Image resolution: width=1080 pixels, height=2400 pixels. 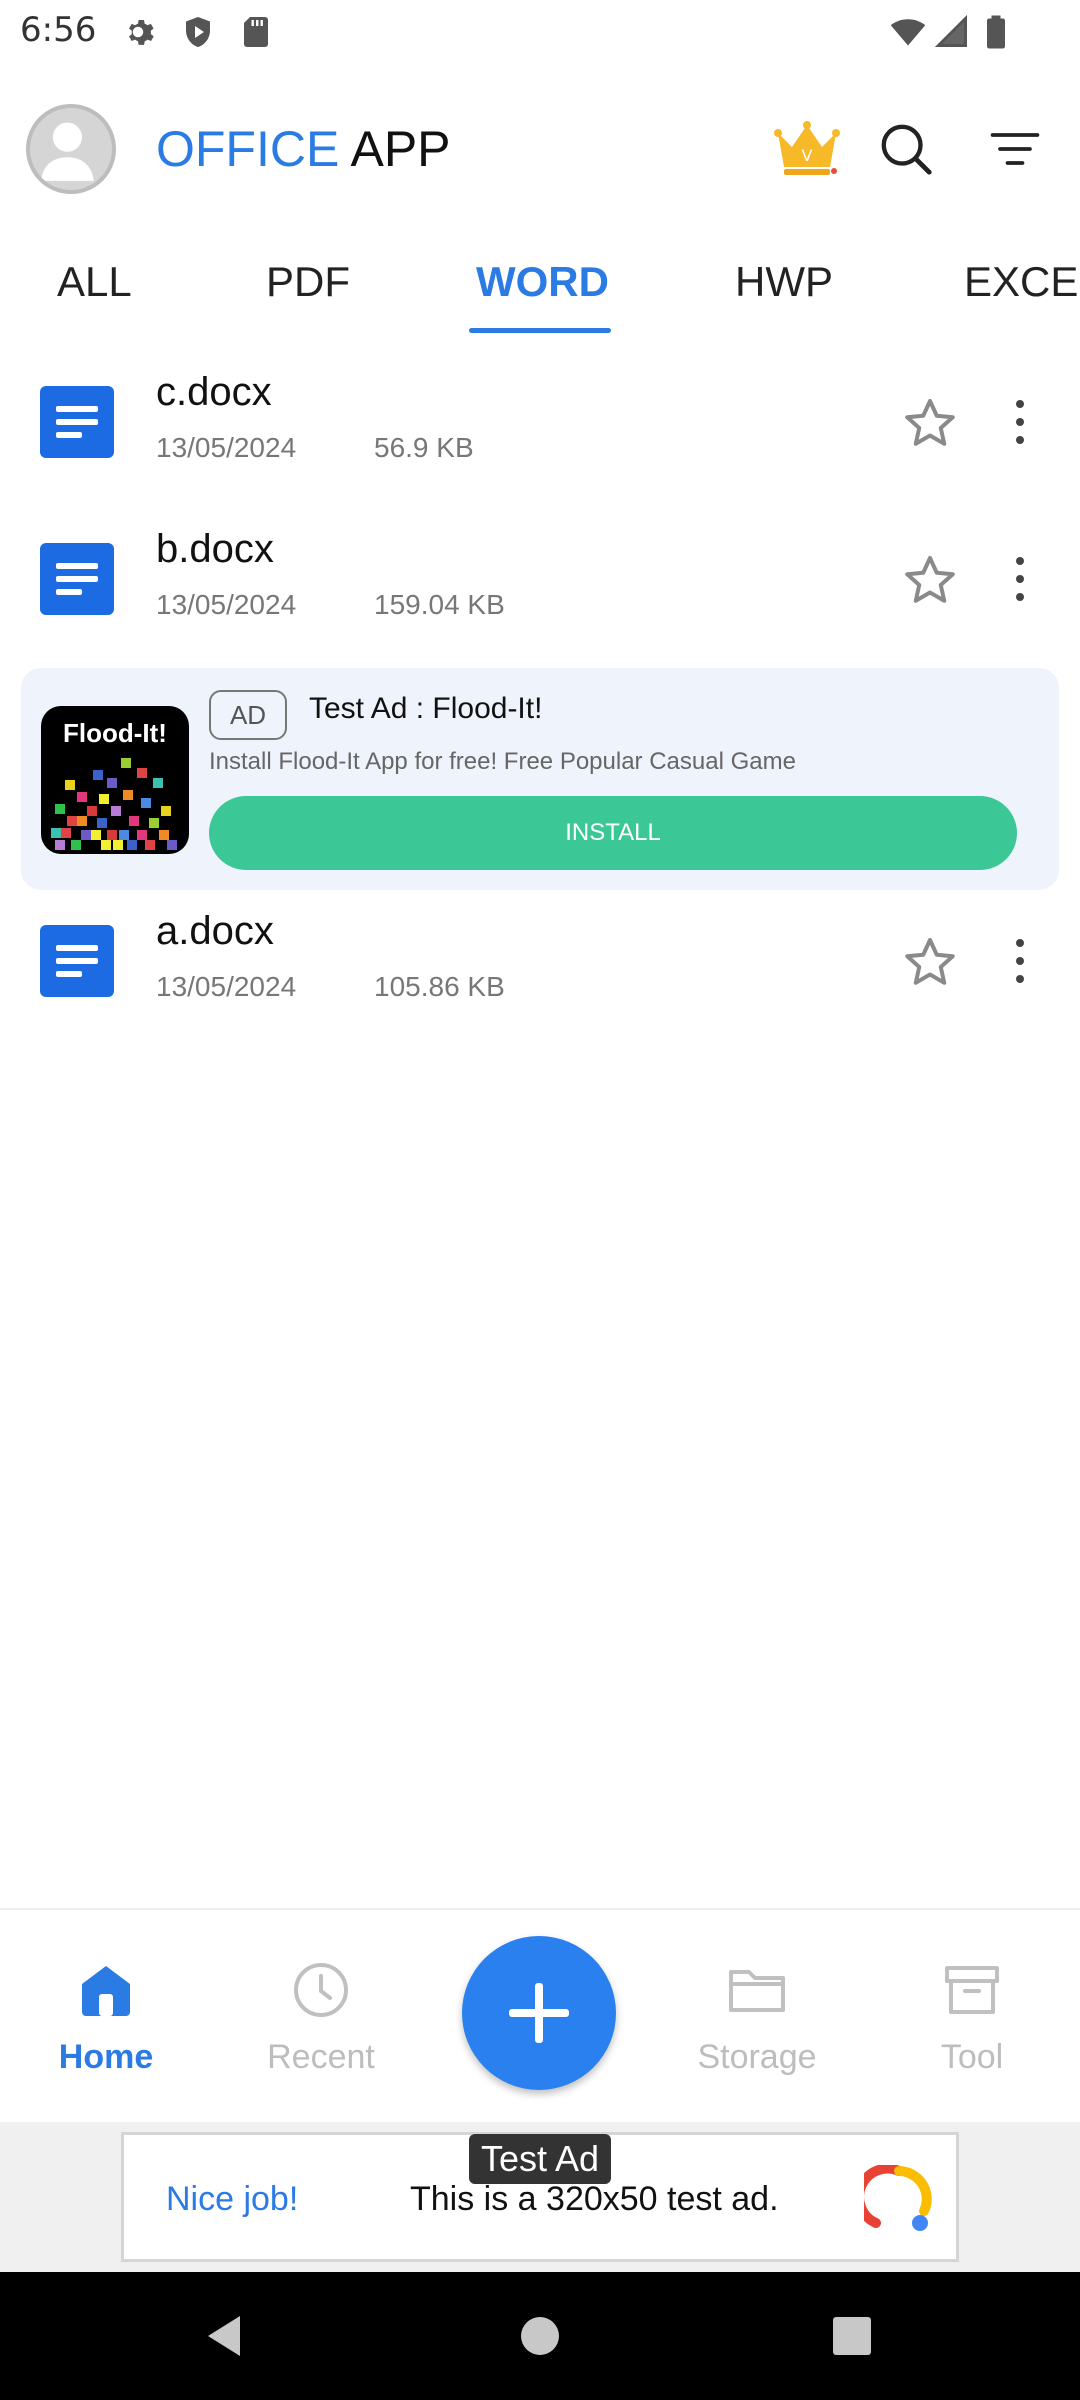 What do you see at coordinates (232, 2199) in the screenshot?
I see `banner-nice-text: Nice job!` at bounding box center [232, 2199].